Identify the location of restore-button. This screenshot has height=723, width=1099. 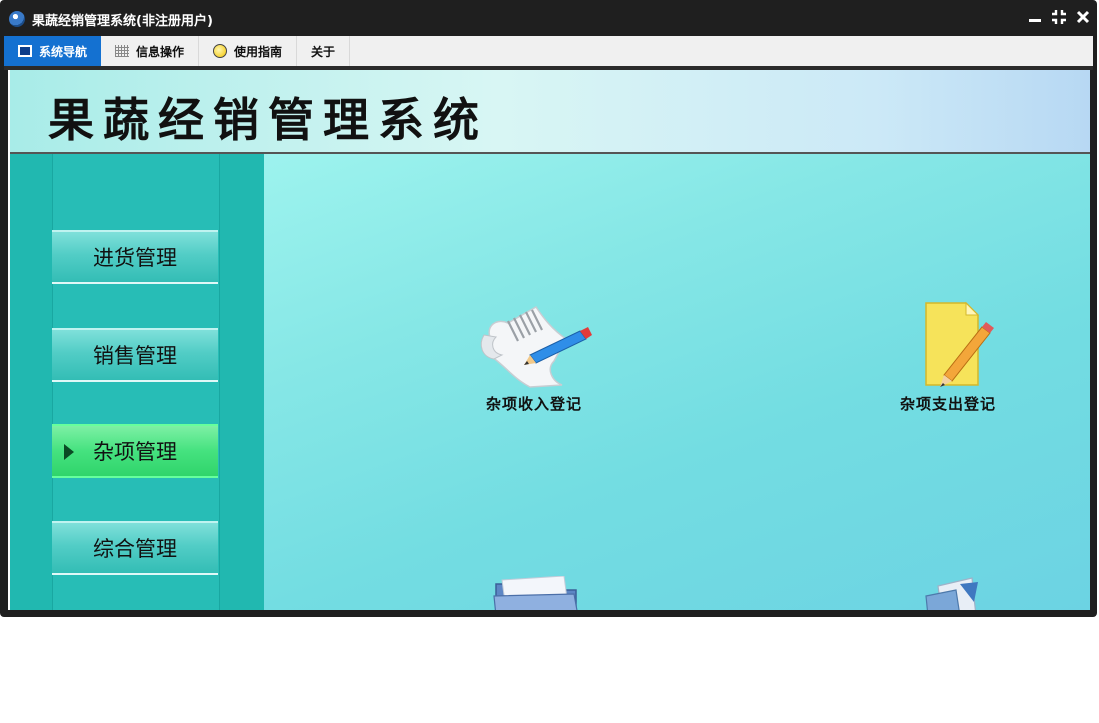
(1059, 17).